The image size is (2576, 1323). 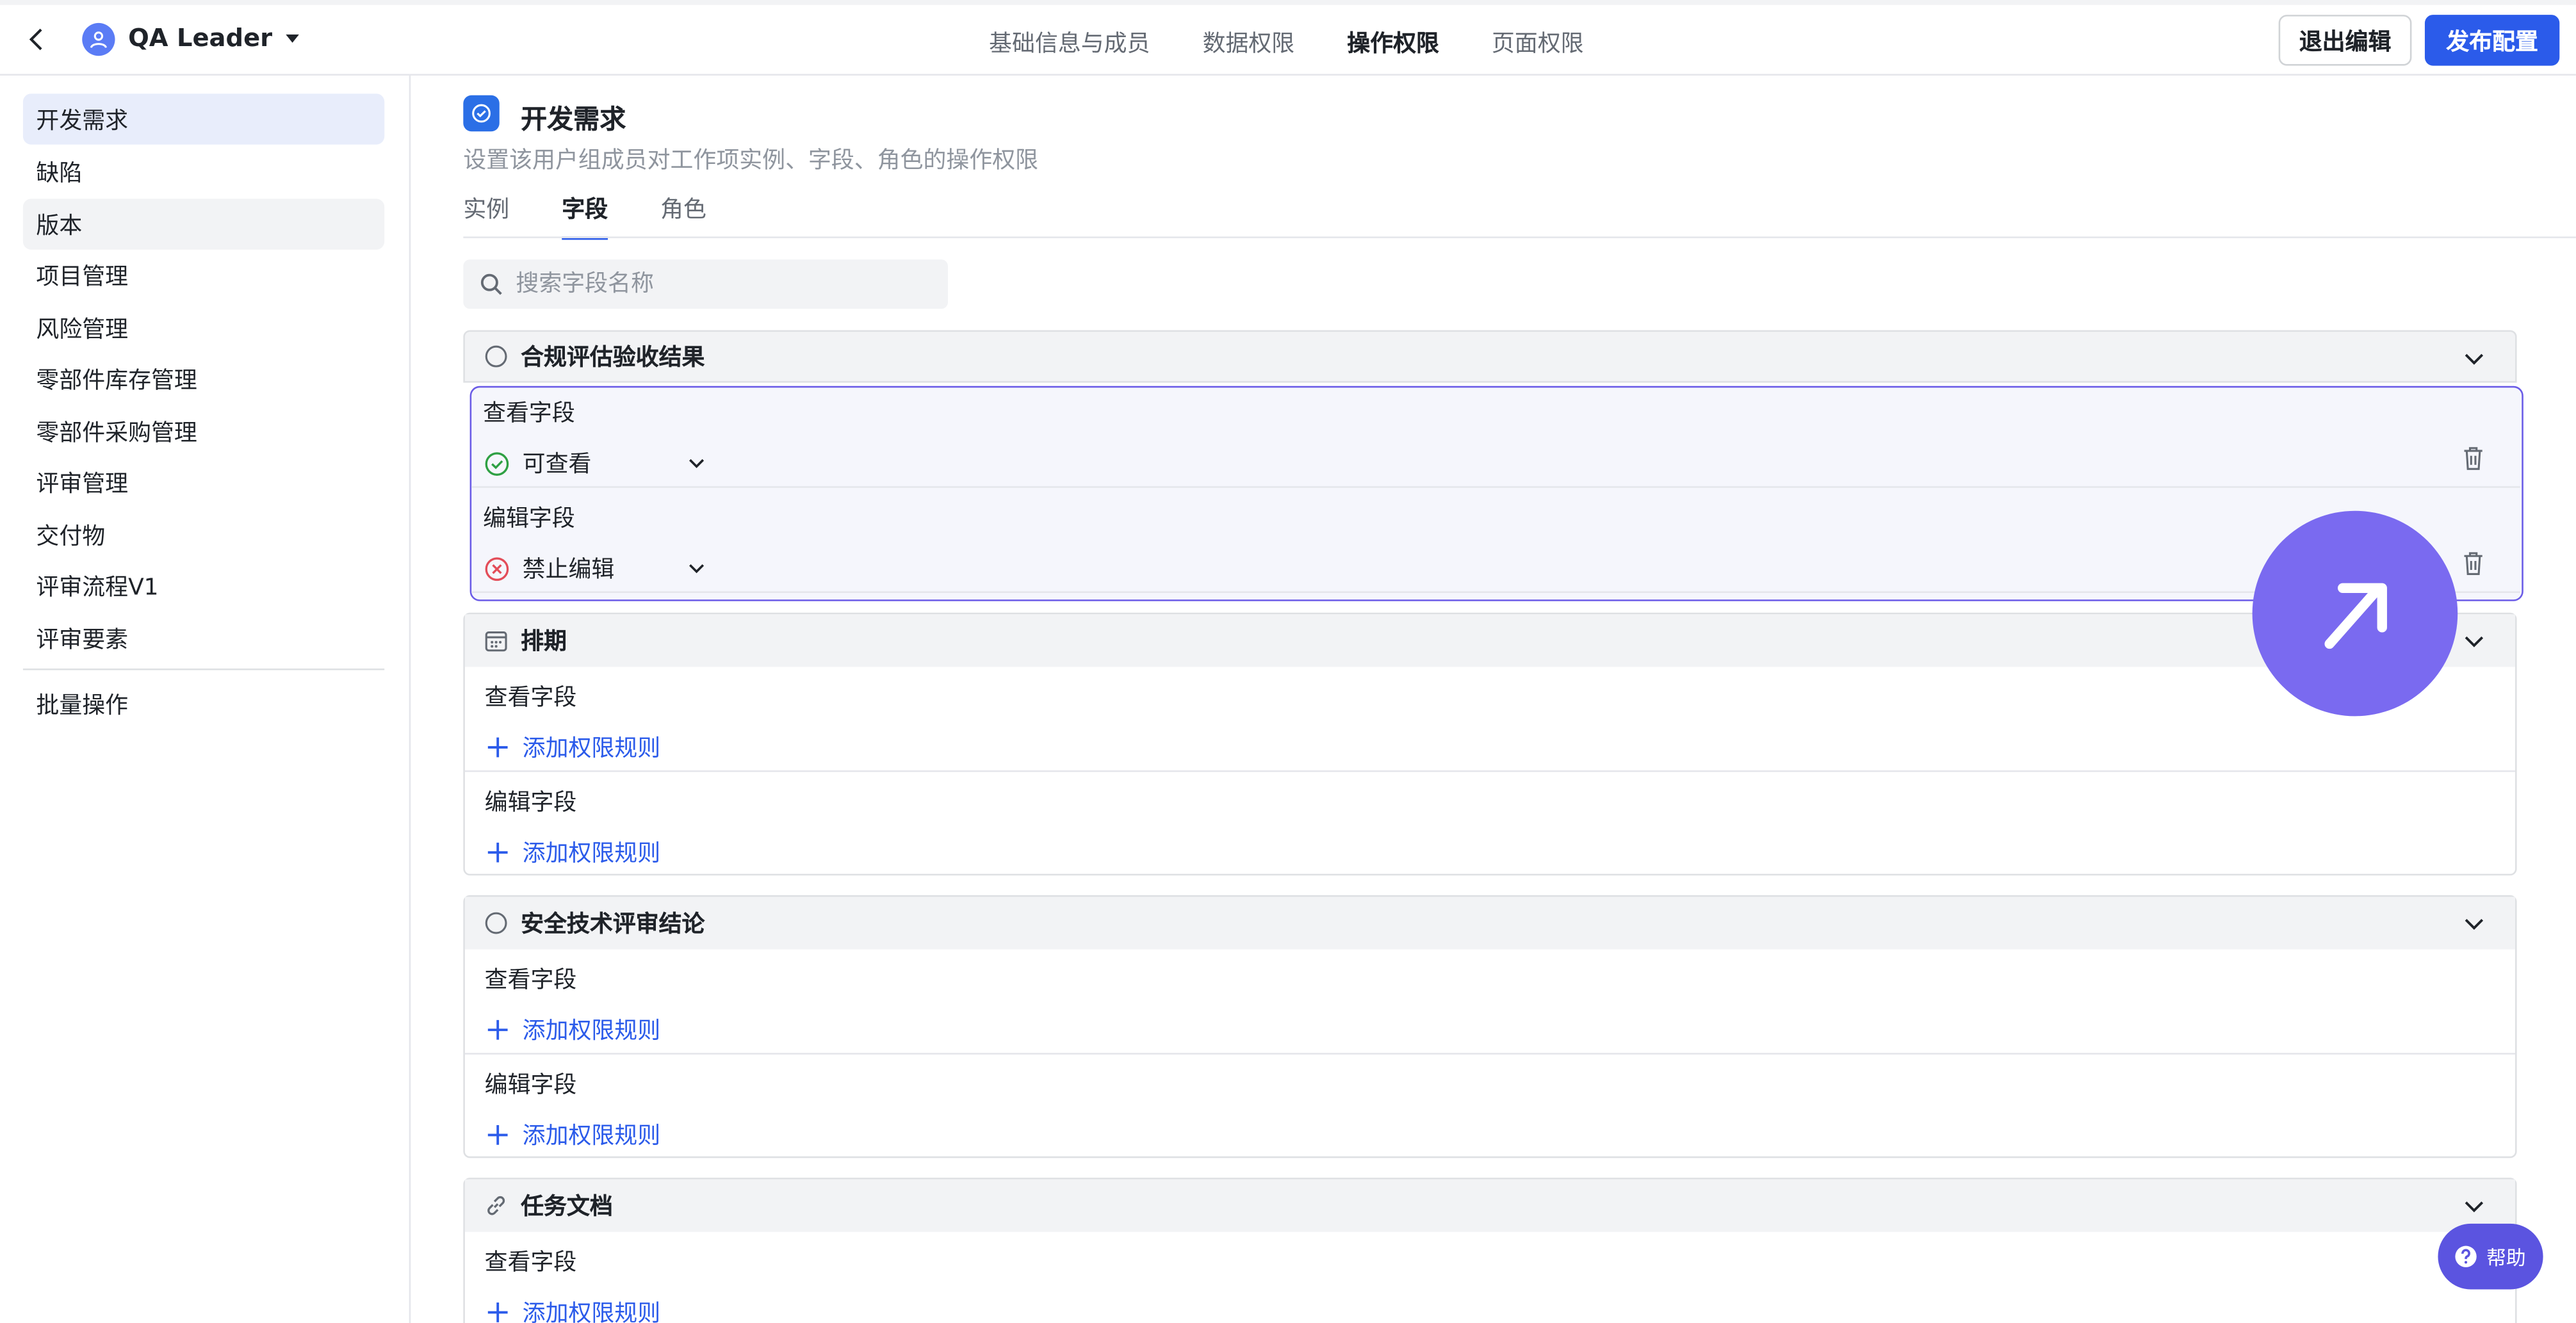 I want to click on field-name: 排期, so click(x=544, y=642).